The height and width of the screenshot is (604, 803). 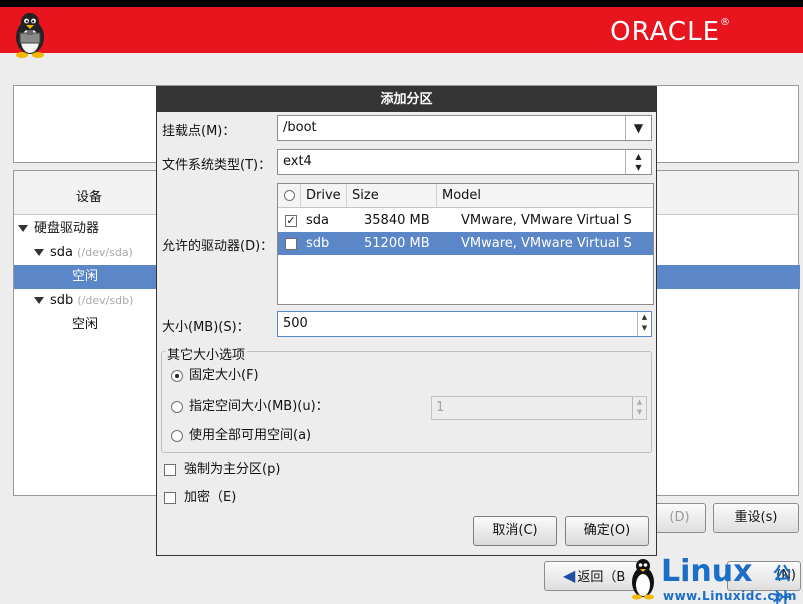 I want to click on tree-item-label: 硬盘驱动器, so click(x=67, y=228).